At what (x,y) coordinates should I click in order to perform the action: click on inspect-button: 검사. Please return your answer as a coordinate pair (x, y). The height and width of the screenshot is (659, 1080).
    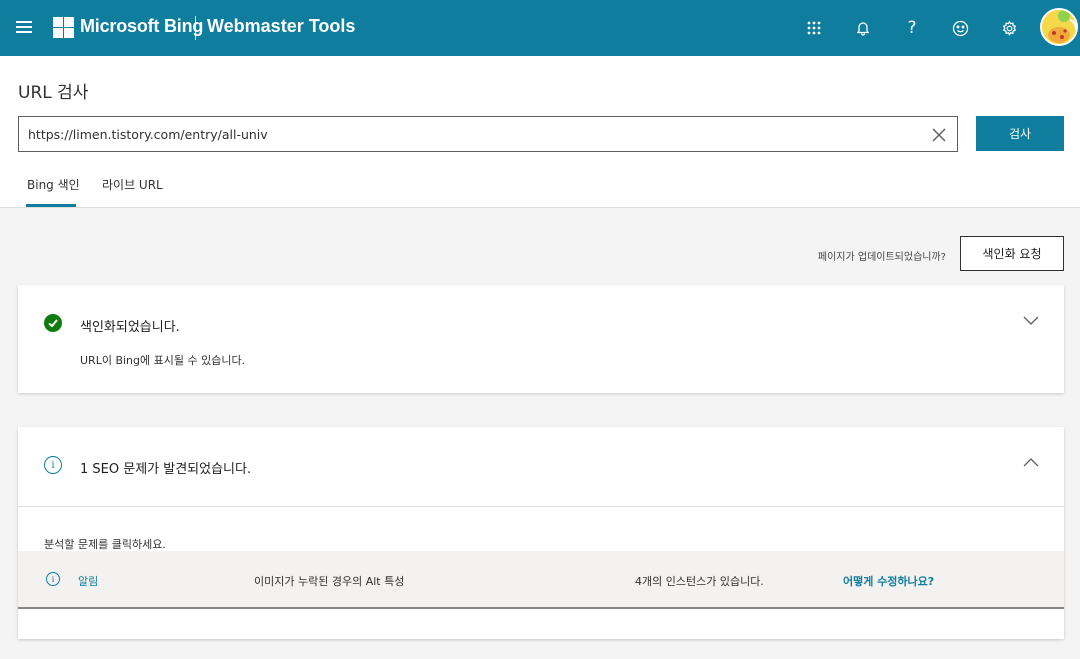
    Looking at the image, I should click on (1020, 133).